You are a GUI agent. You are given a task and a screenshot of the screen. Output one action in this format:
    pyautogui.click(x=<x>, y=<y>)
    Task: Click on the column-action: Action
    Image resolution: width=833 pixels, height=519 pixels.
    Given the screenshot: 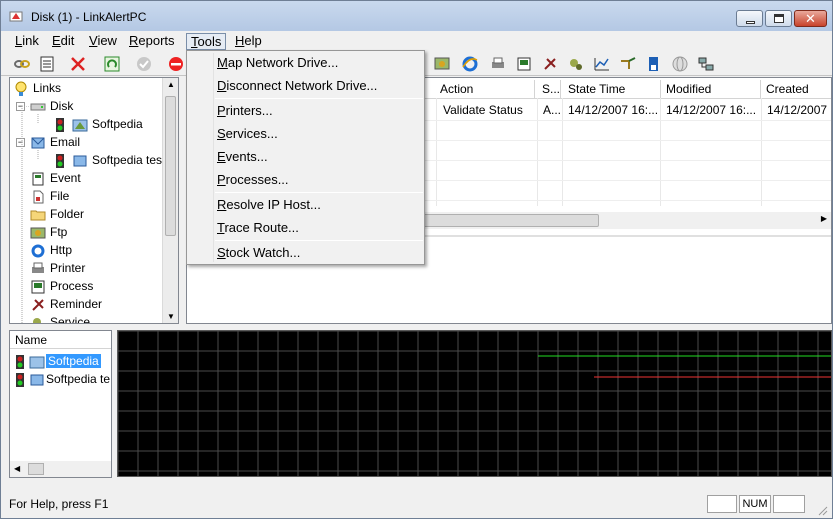 What is the action you would take?
    pyautogui.click(x=485, y=89)
    